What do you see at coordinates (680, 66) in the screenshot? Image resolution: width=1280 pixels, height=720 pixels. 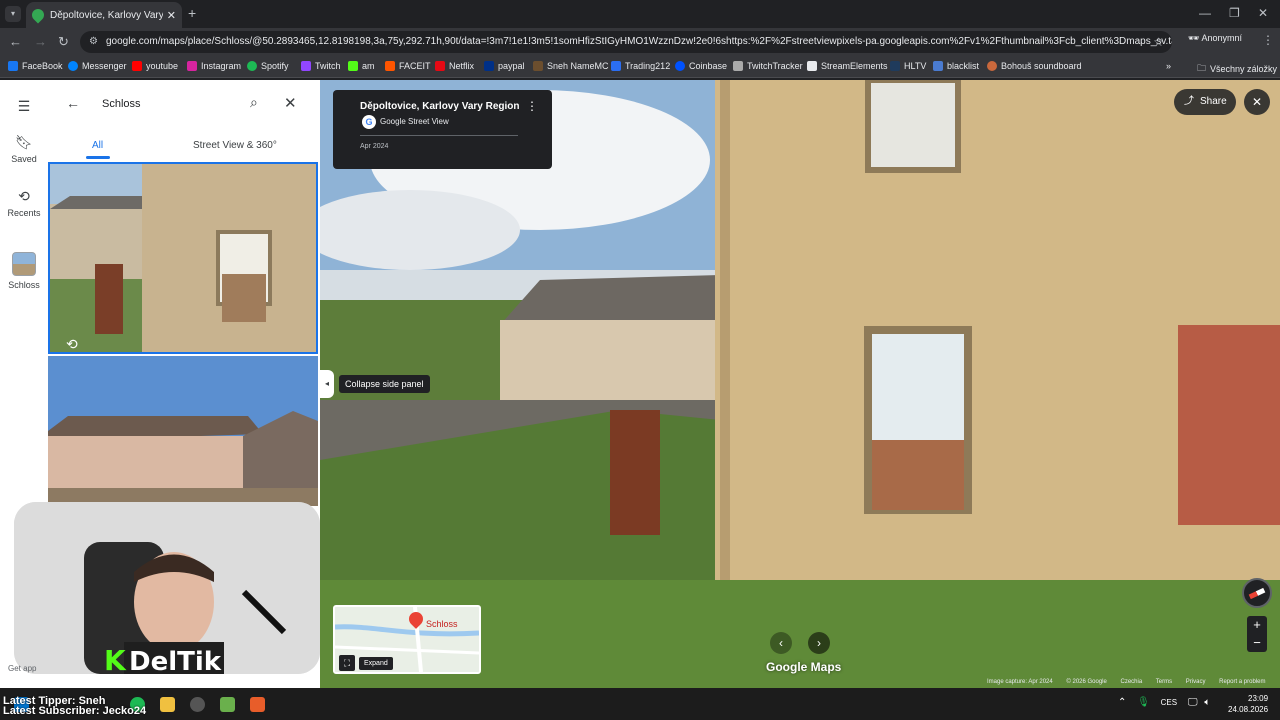 I see `coinbase-icon` at bounding box center [680, 66].